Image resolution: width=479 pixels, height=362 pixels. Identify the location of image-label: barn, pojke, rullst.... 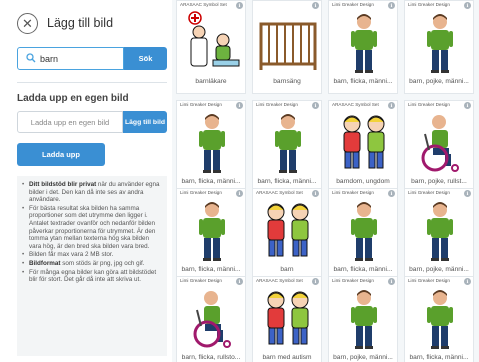
(439, 181).